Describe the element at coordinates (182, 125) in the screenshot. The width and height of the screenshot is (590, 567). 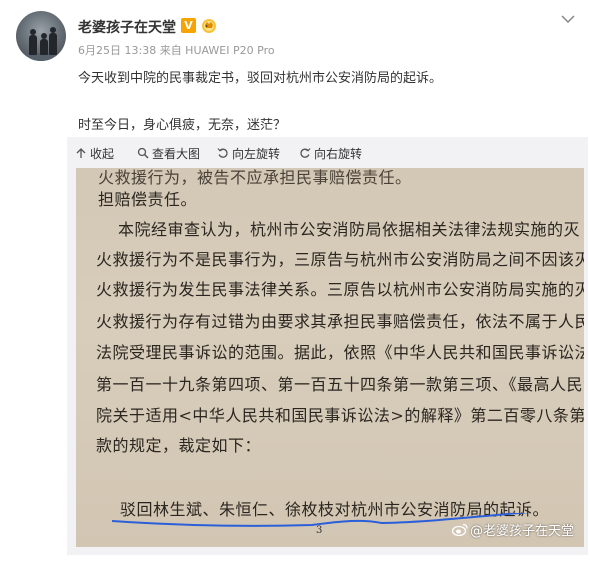
I see `post-text-line: 时至今日，身心俱疲，无奈，迷茫？` at that location.